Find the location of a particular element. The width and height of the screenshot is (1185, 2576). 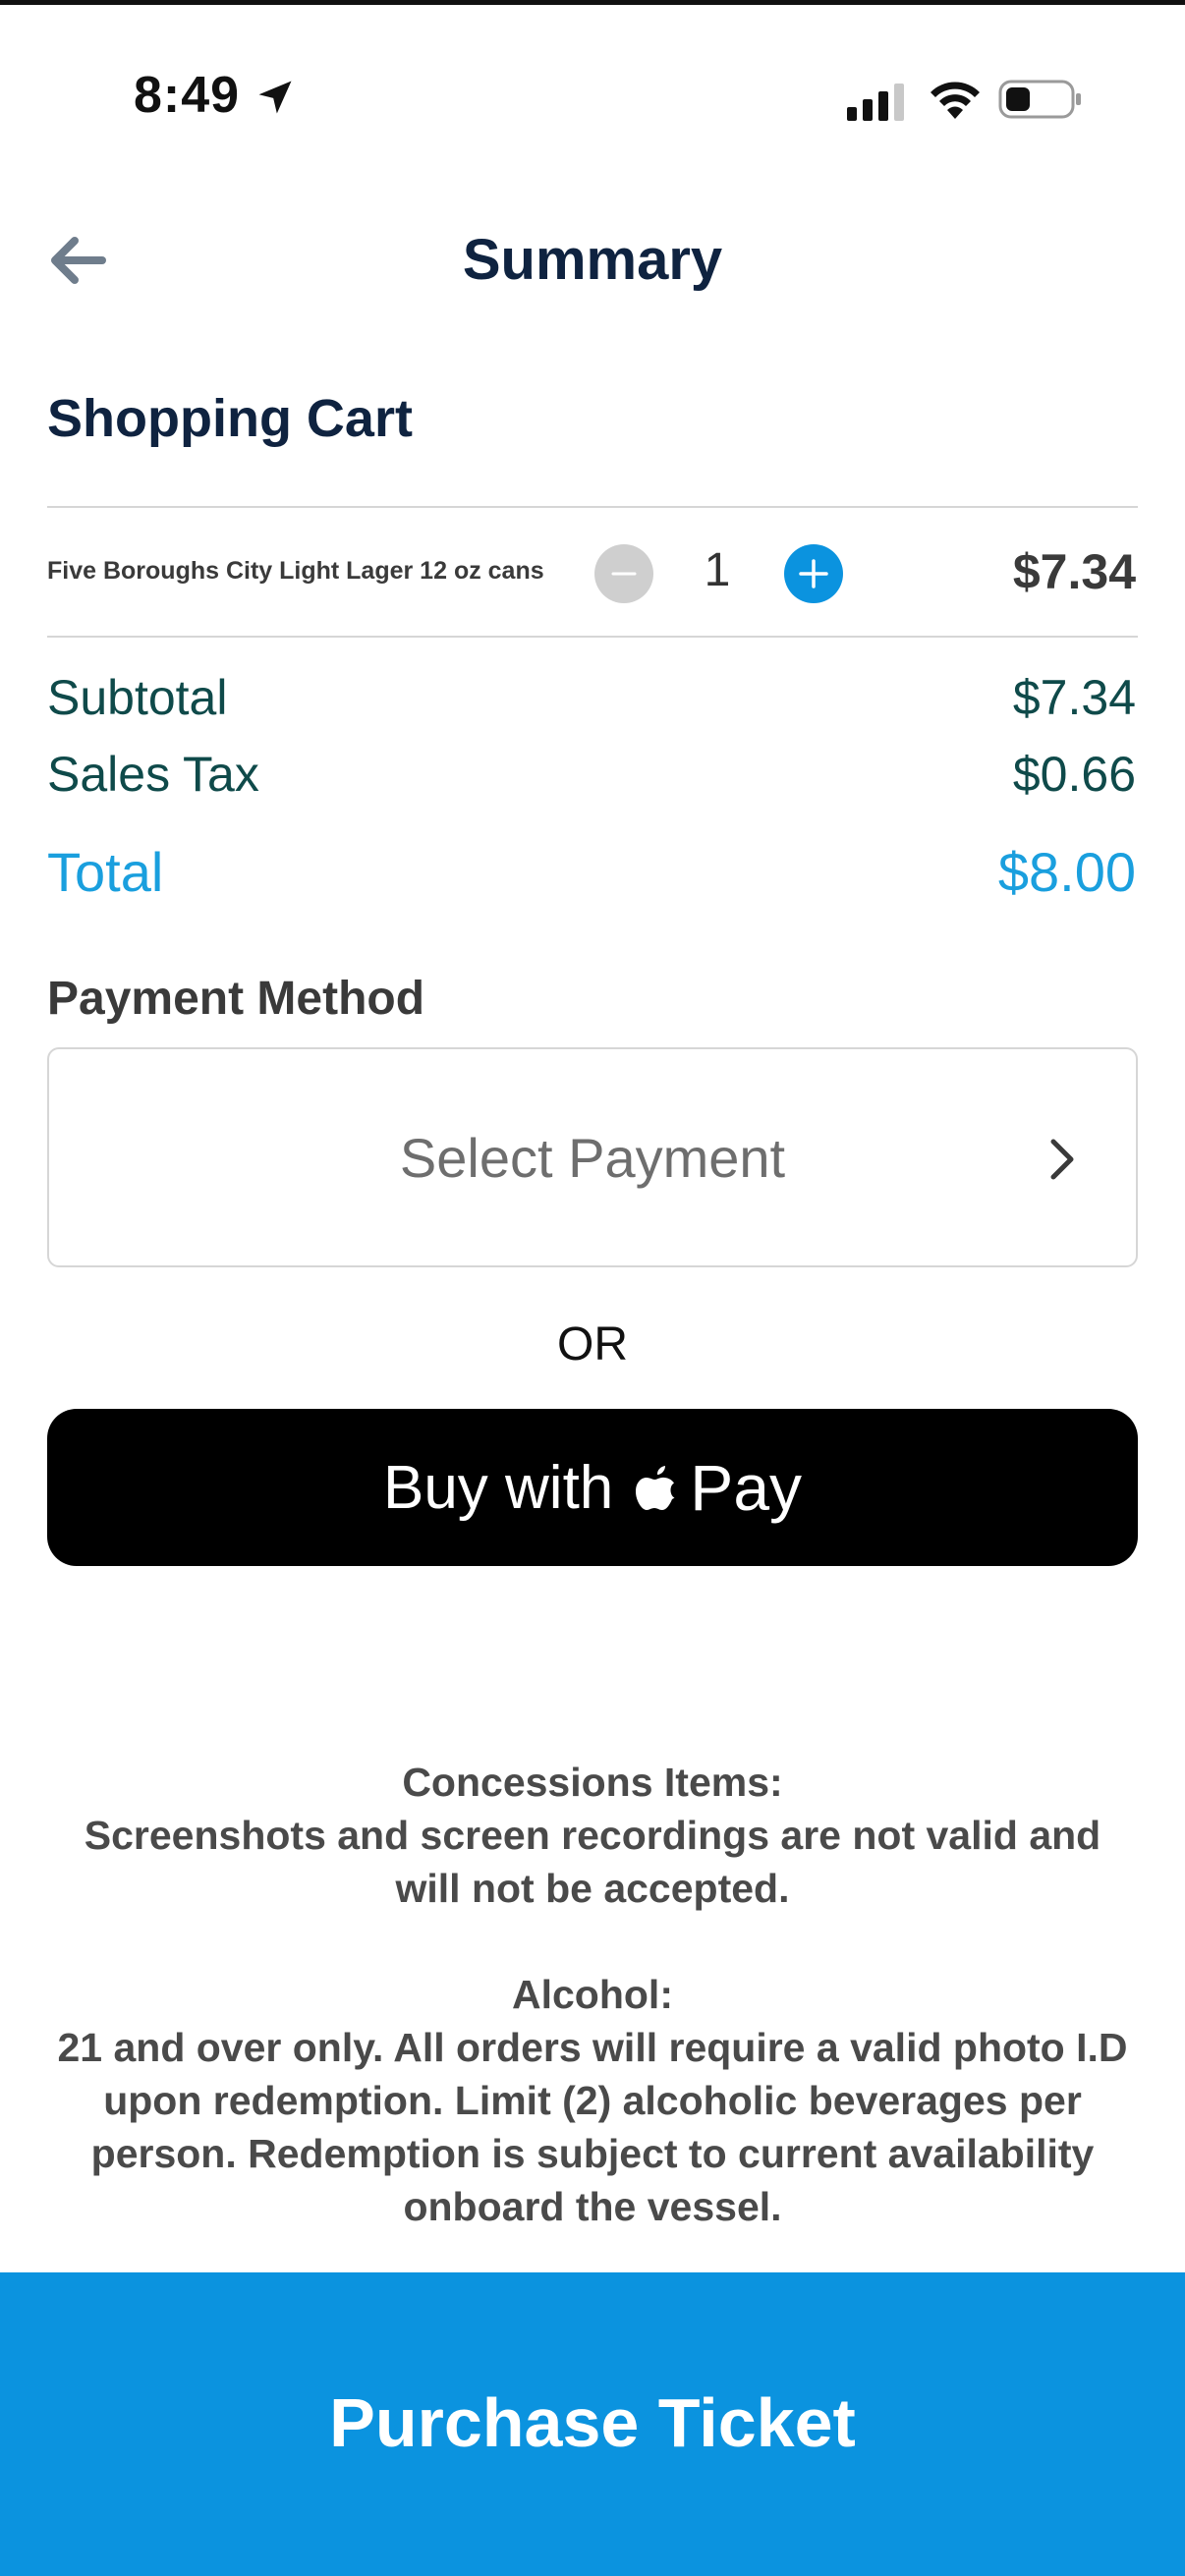

concessions-title: Concessions Items: is located at coordinates (592, 1782).